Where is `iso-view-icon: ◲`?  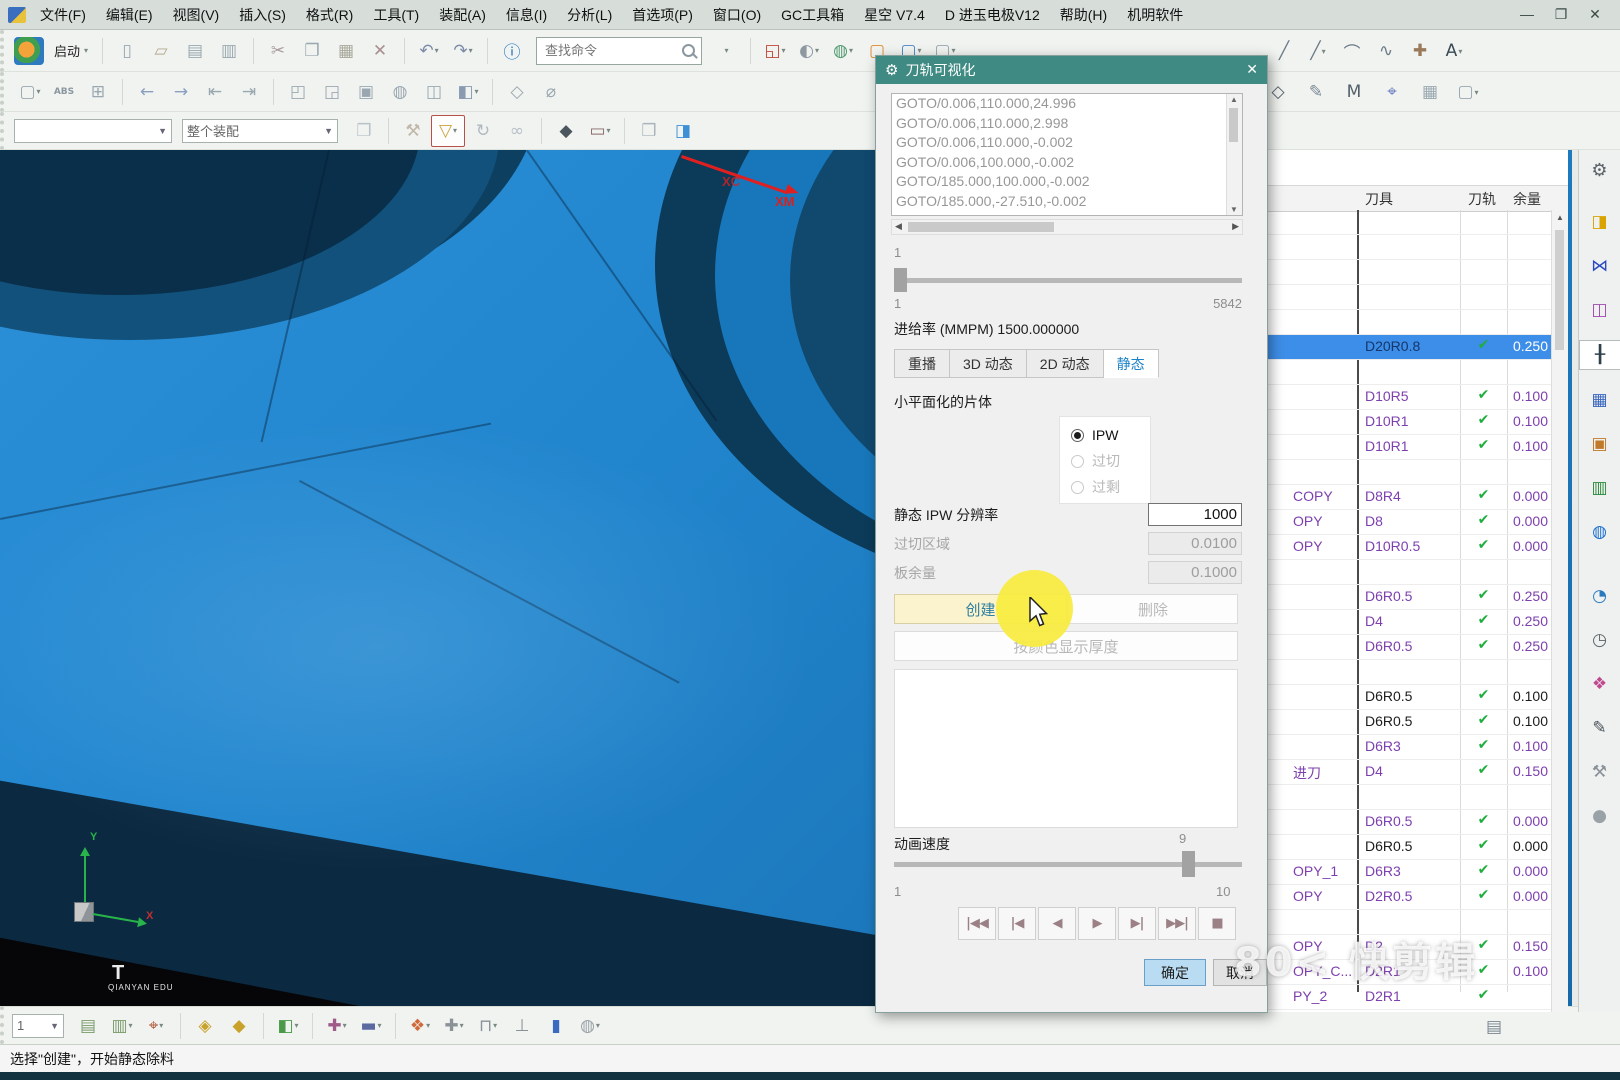 iso-view-icon: ◲ is located at coordinates (332, 92).